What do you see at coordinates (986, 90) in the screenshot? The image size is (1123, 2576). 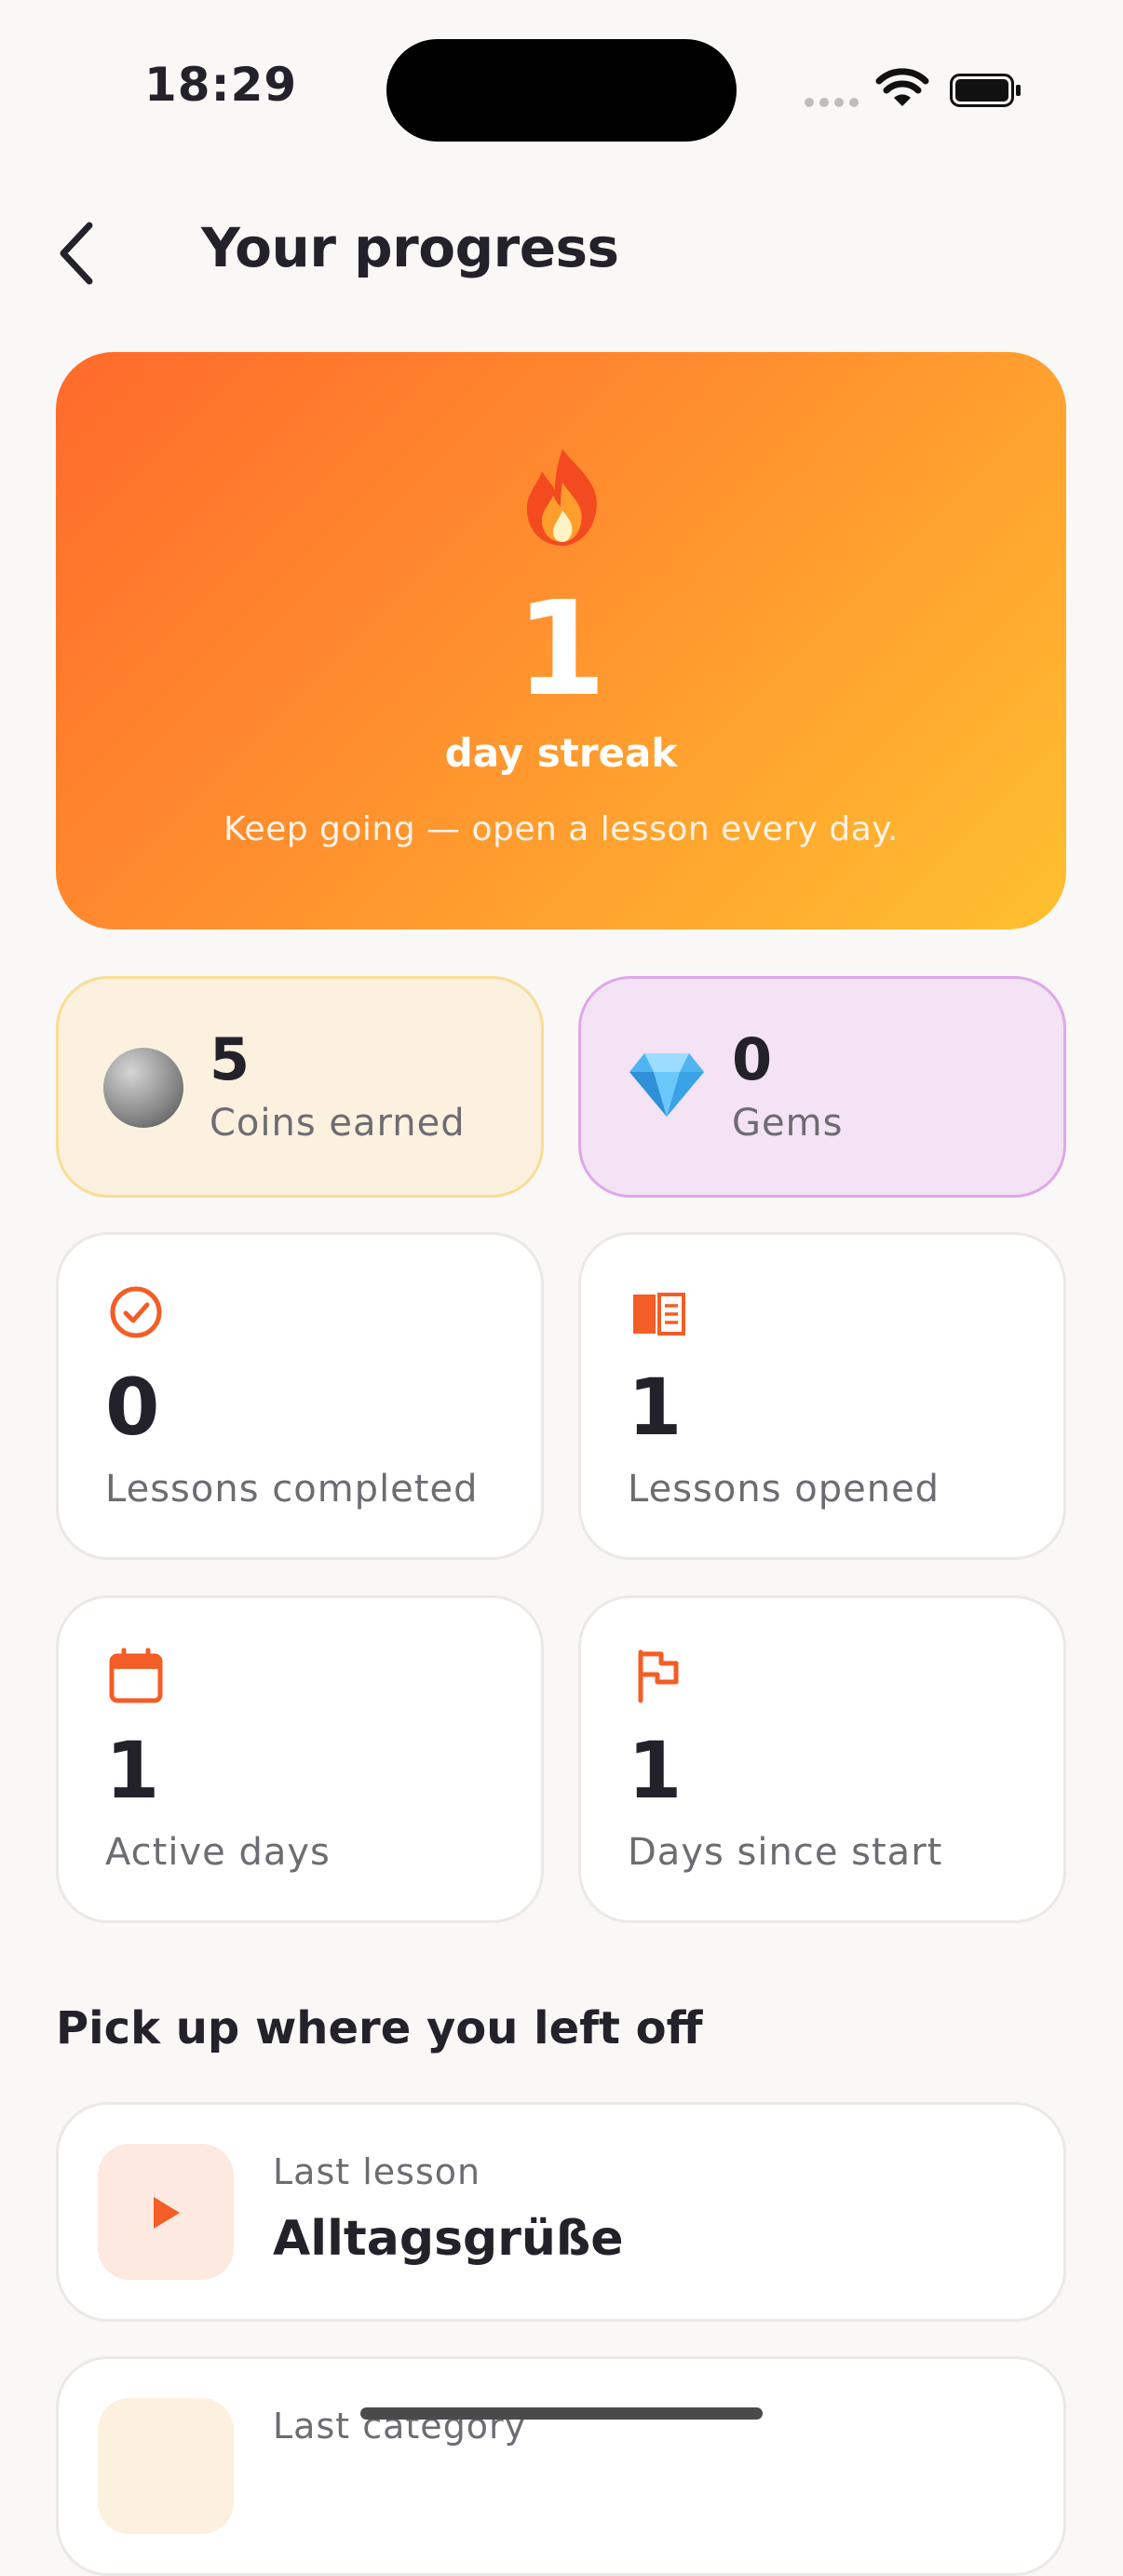 I see `battery-icon` at bounding box center [986, 90].